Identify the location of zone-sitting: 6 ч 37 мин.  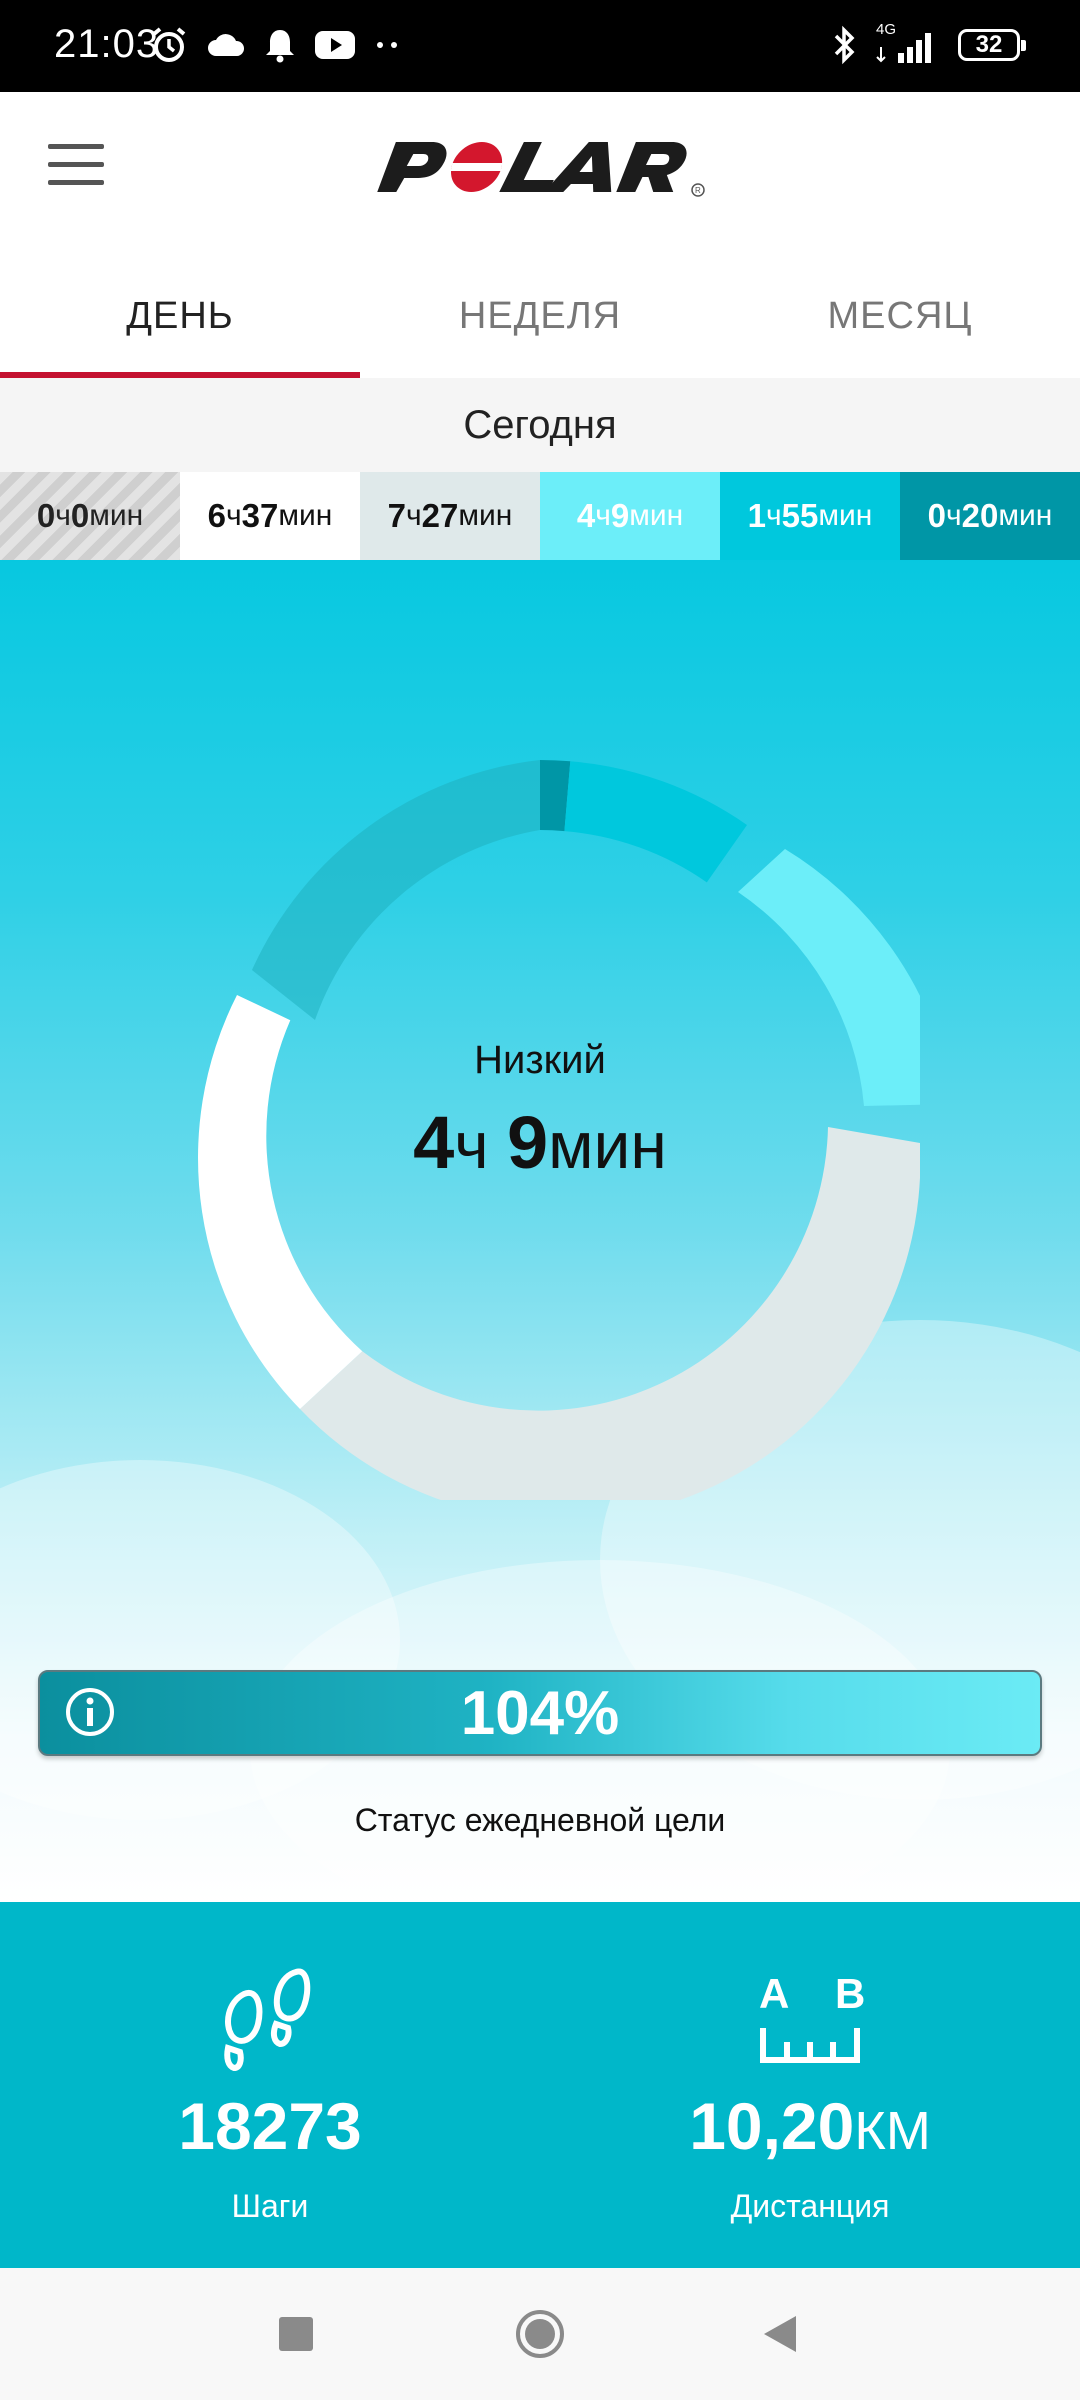
(270, 516).